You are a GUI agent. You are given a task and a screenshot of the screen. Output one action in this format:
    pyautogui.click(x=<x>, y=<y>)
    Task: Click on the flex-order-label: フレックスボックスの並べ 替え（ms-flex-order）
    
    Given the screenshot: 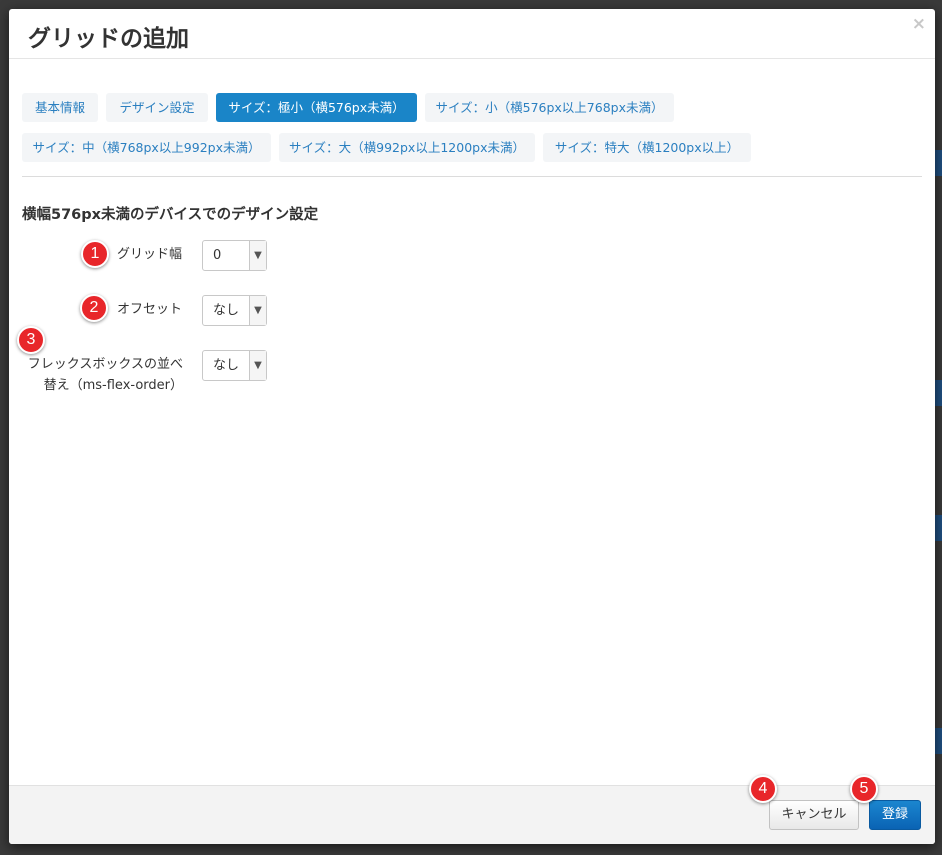 What is the action you would take?
    pyautogui.click(x=97, y=375)
    